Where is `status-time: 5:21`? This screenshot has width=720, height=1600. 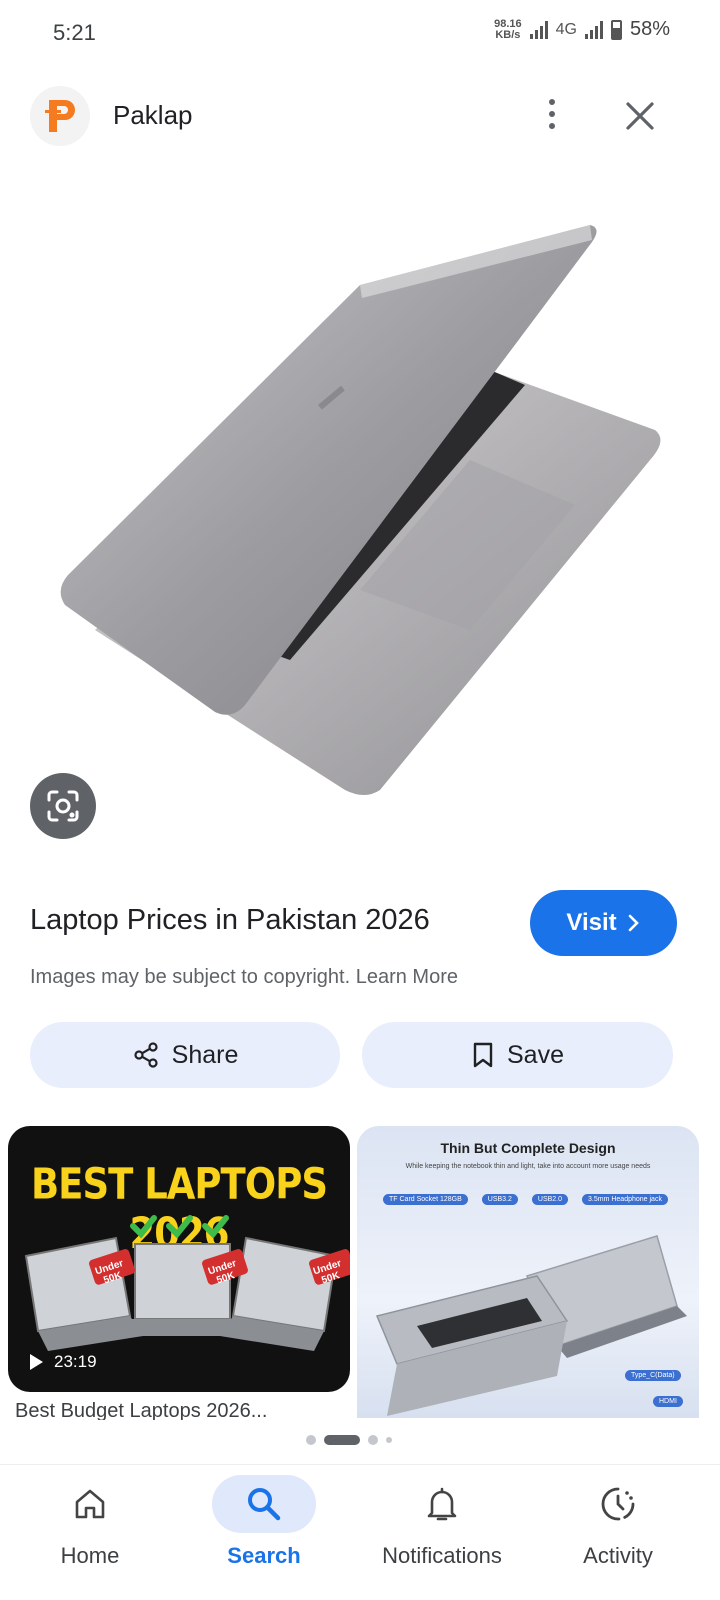
status-time: 5:21 is located at coordinates (74, 32).